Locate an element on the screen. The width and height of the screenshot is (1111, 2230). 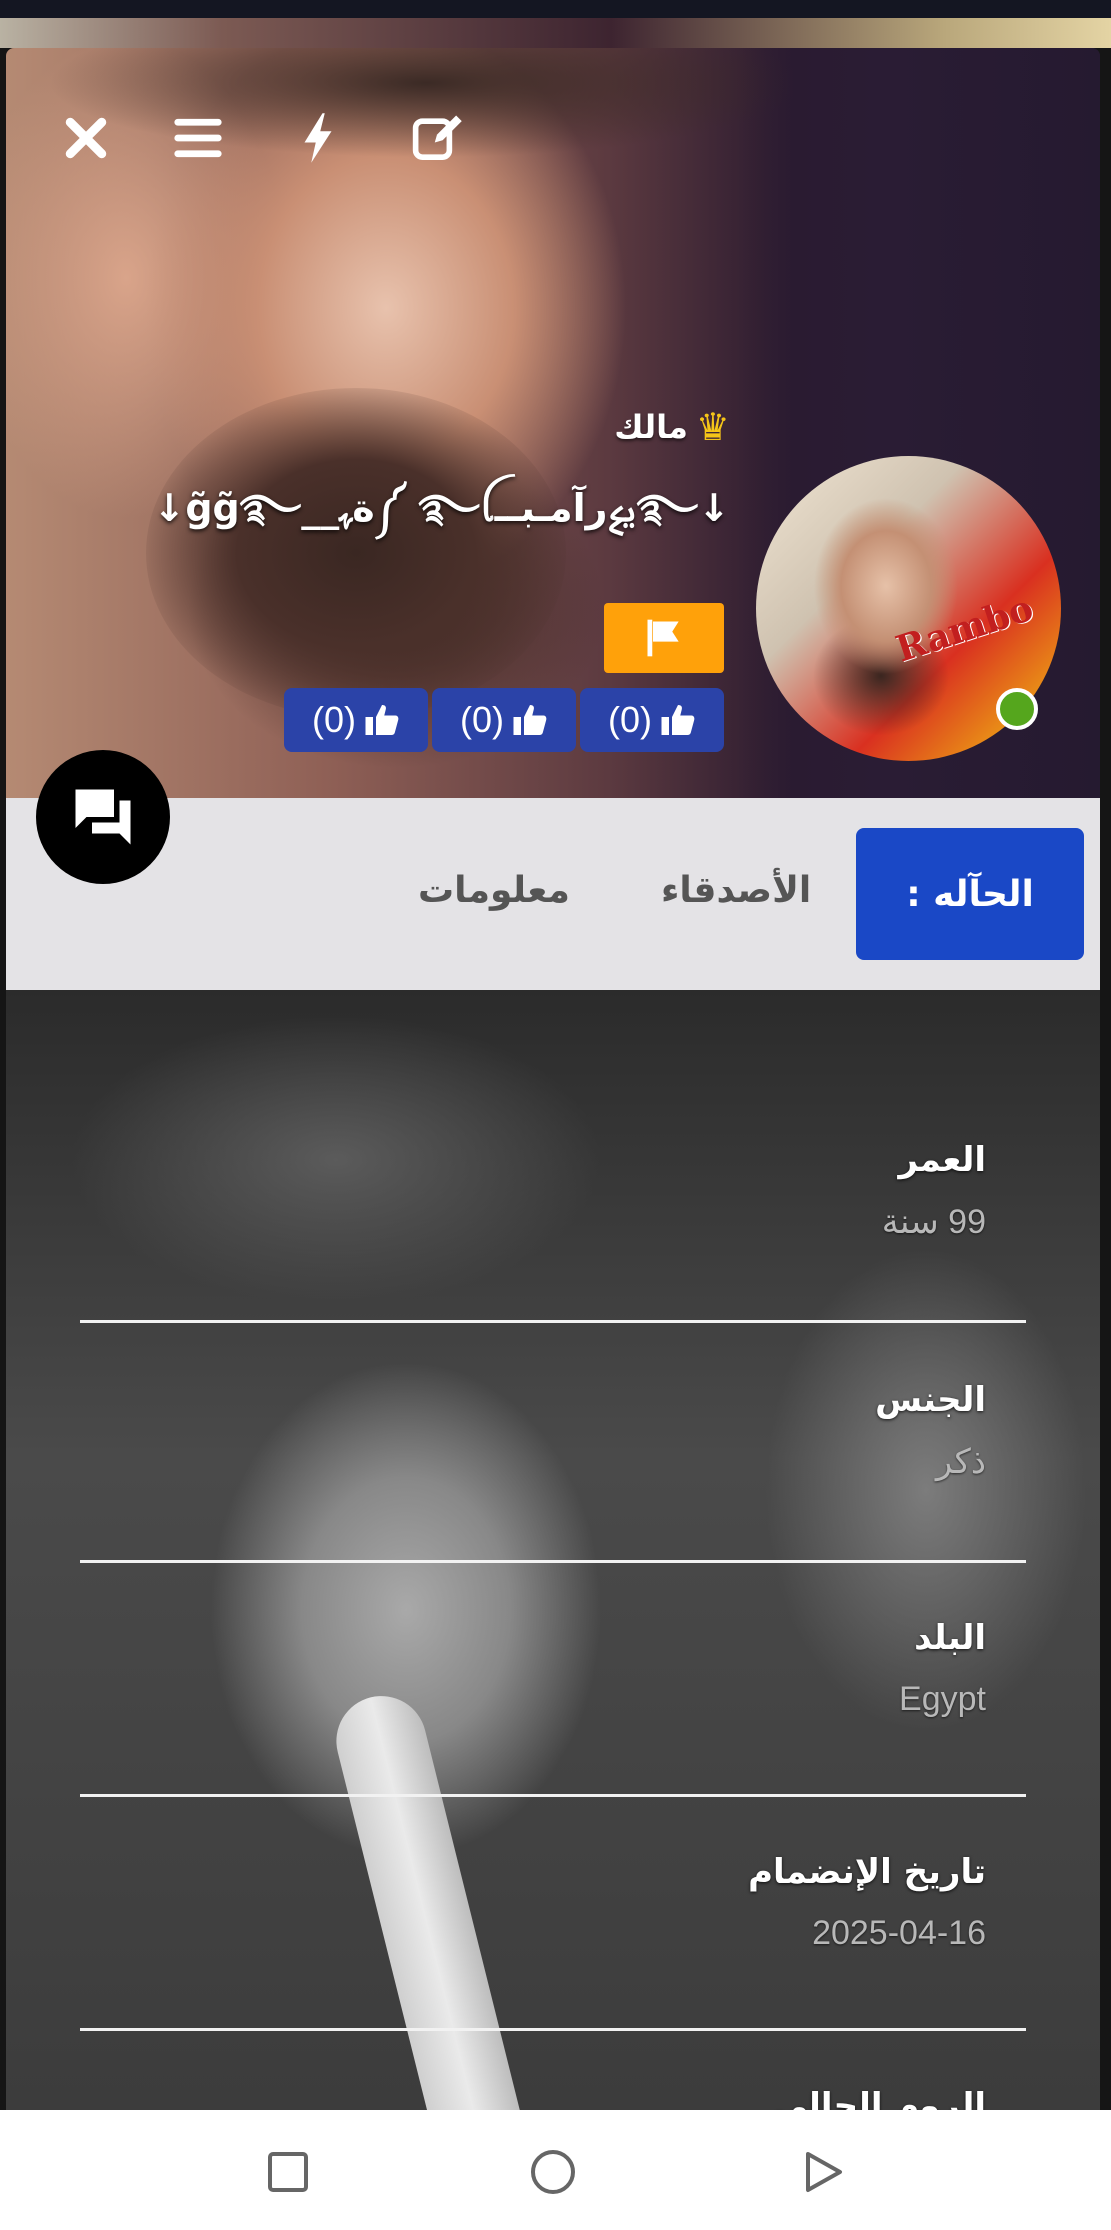
role-label: مالك is located at coordinates (651, 427).